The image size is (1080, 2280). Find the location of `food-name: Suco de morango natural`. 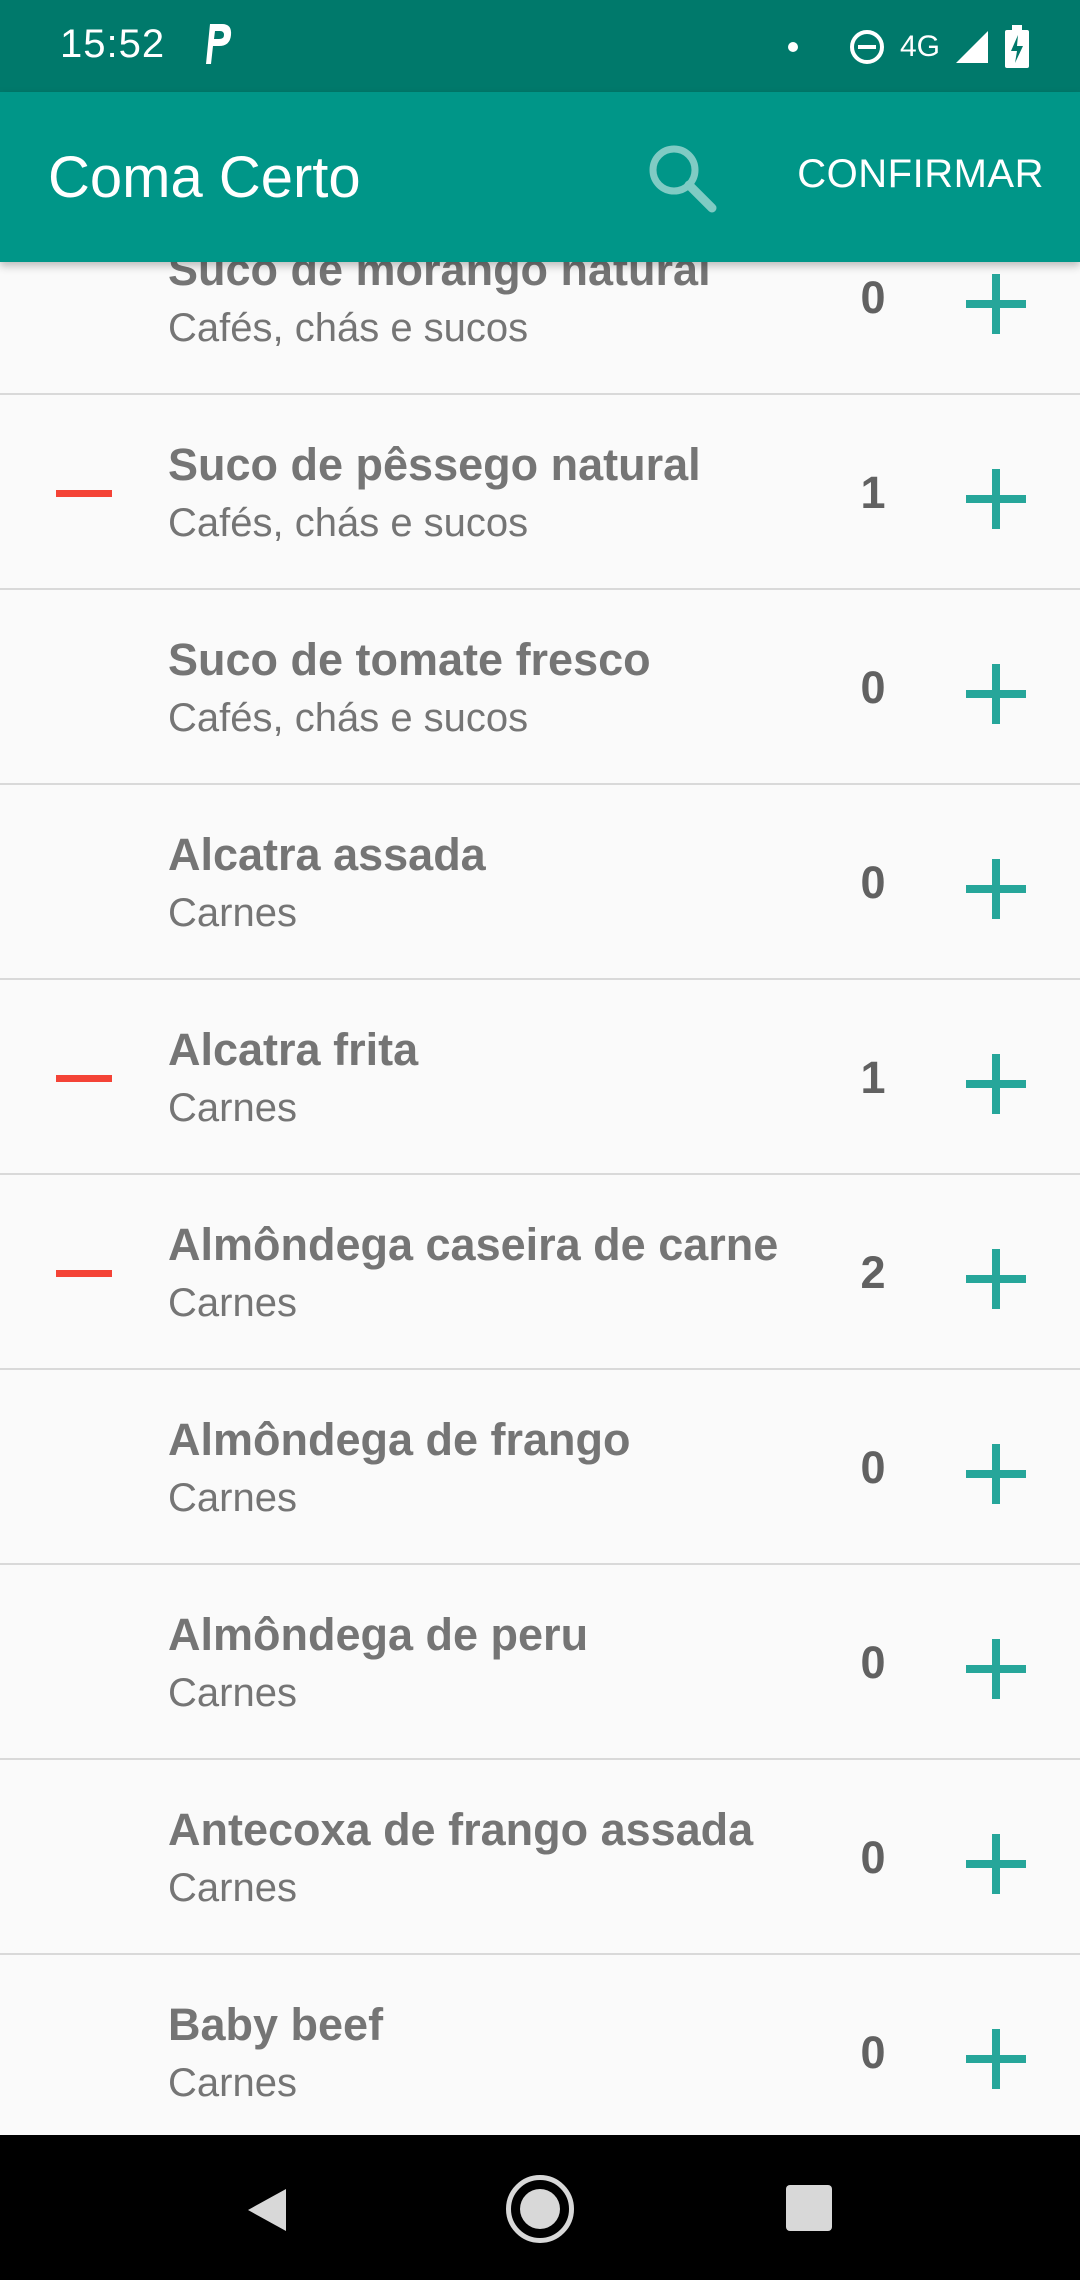

food-name: Suco de morango natural is located at coordinates (439, 278).